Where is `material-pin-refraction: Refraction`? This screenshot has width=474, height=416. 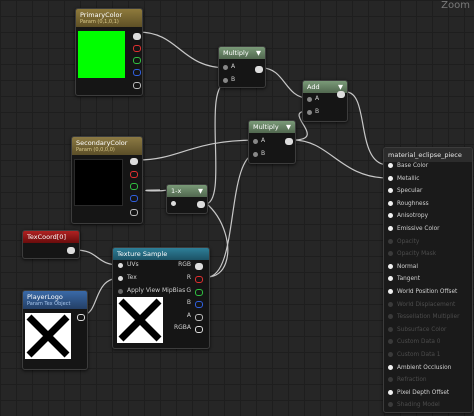
material-pin-refraction: Refraction is located at coordinates (407, 380).